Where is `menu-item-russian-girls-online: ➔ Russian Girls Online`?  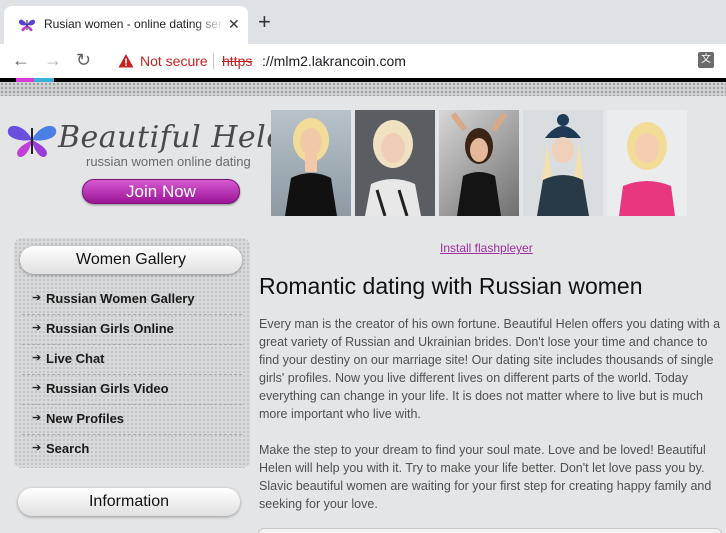 menu-item-russian-girls-online: ➔ Russian Girls Online is located at coordinates (132, 329).